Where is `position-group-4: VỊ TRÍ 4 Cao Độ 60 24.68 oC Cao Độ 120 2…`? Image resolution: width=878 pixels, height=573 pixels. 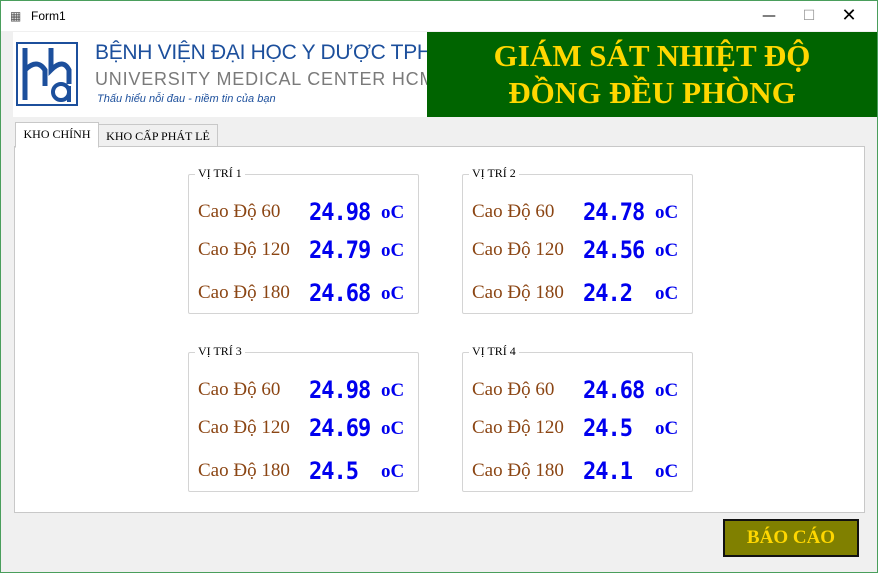 position-group-4: VỊ TRÍ 4 Cao Độ 60 24.68 oC Cao Độ 120 2… is located at coordinates (577, 418).